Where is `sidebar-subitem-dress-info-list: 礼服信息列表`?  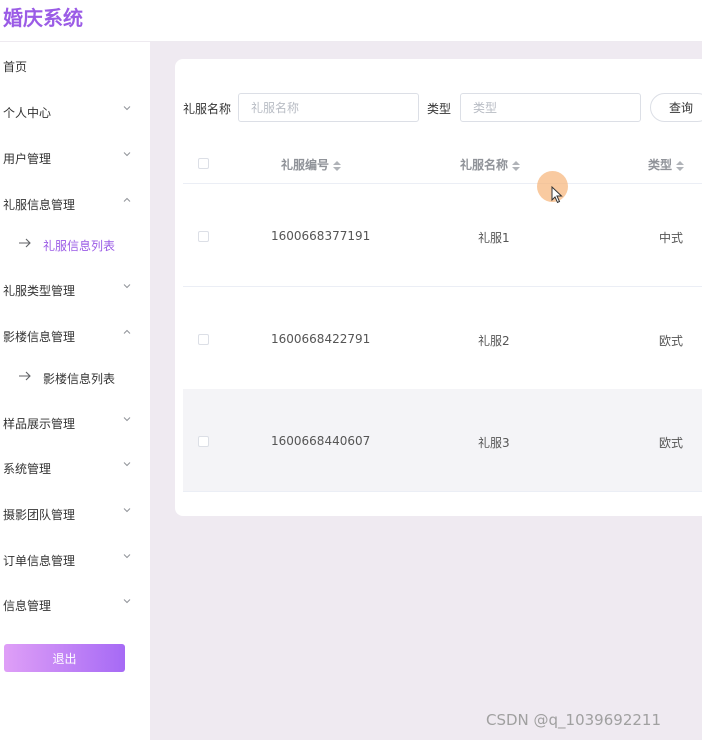
sidebar-subitem-dress-info-list: 礼服信息列表 is located at coordinates (75, 245).